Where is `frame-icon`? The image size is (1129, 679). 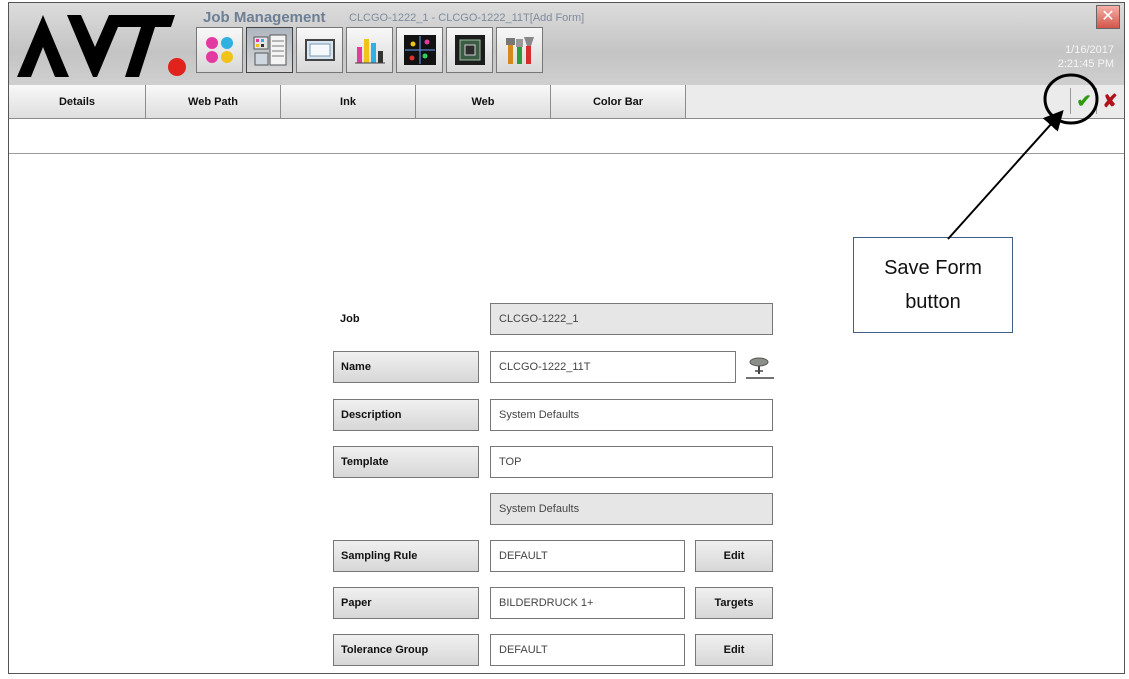
frame-icon is located at coordinates (469, 50).